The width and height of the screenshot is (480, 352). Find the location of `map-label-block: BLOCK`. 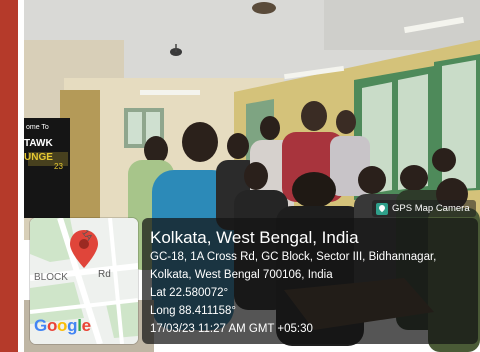

map-label-block: BLOCK is located at coordinates (51, 277).